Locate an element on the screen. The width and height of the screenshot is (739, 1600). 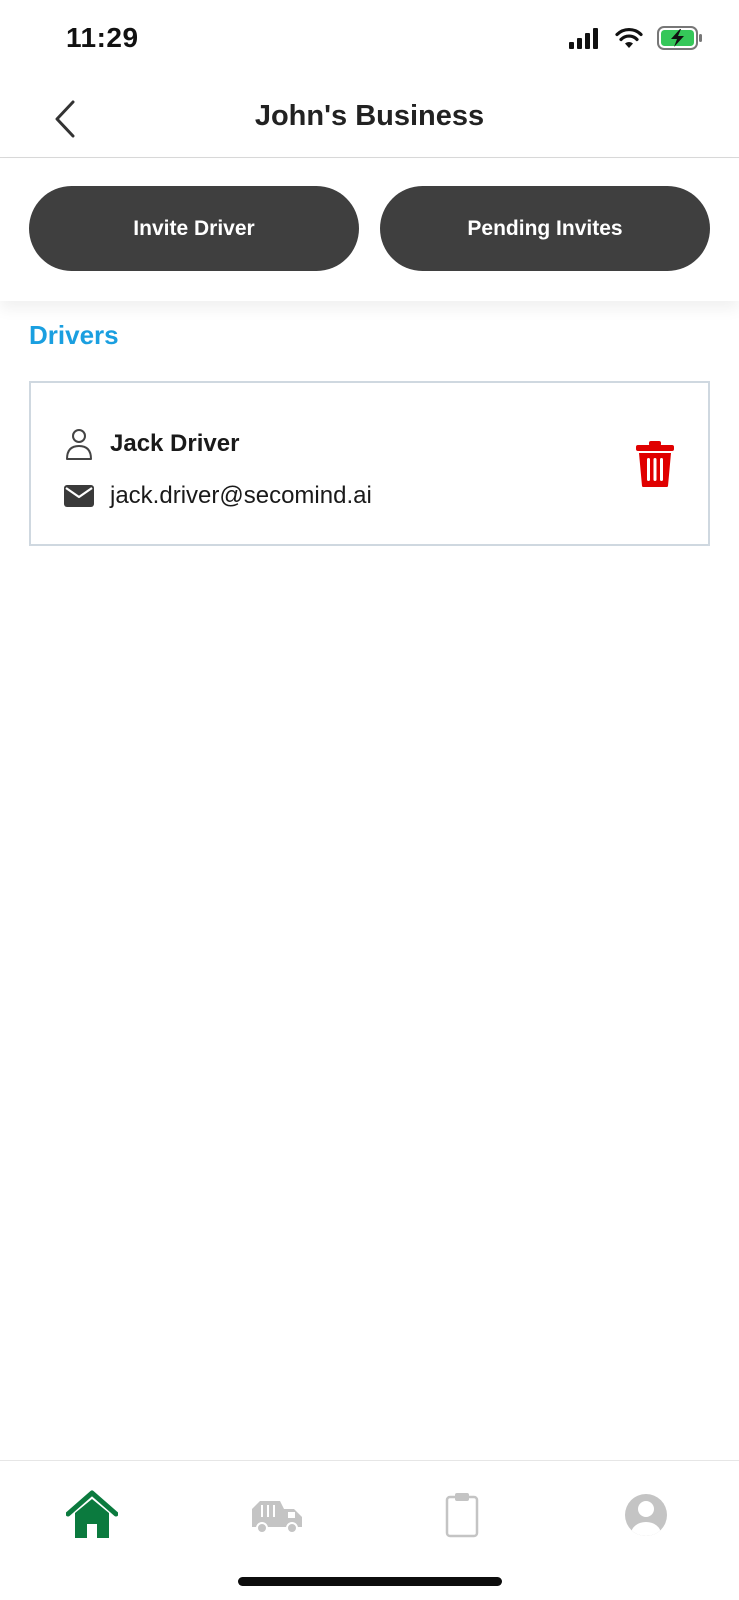
page-title: John's Business is located at coordinates (369, 116).